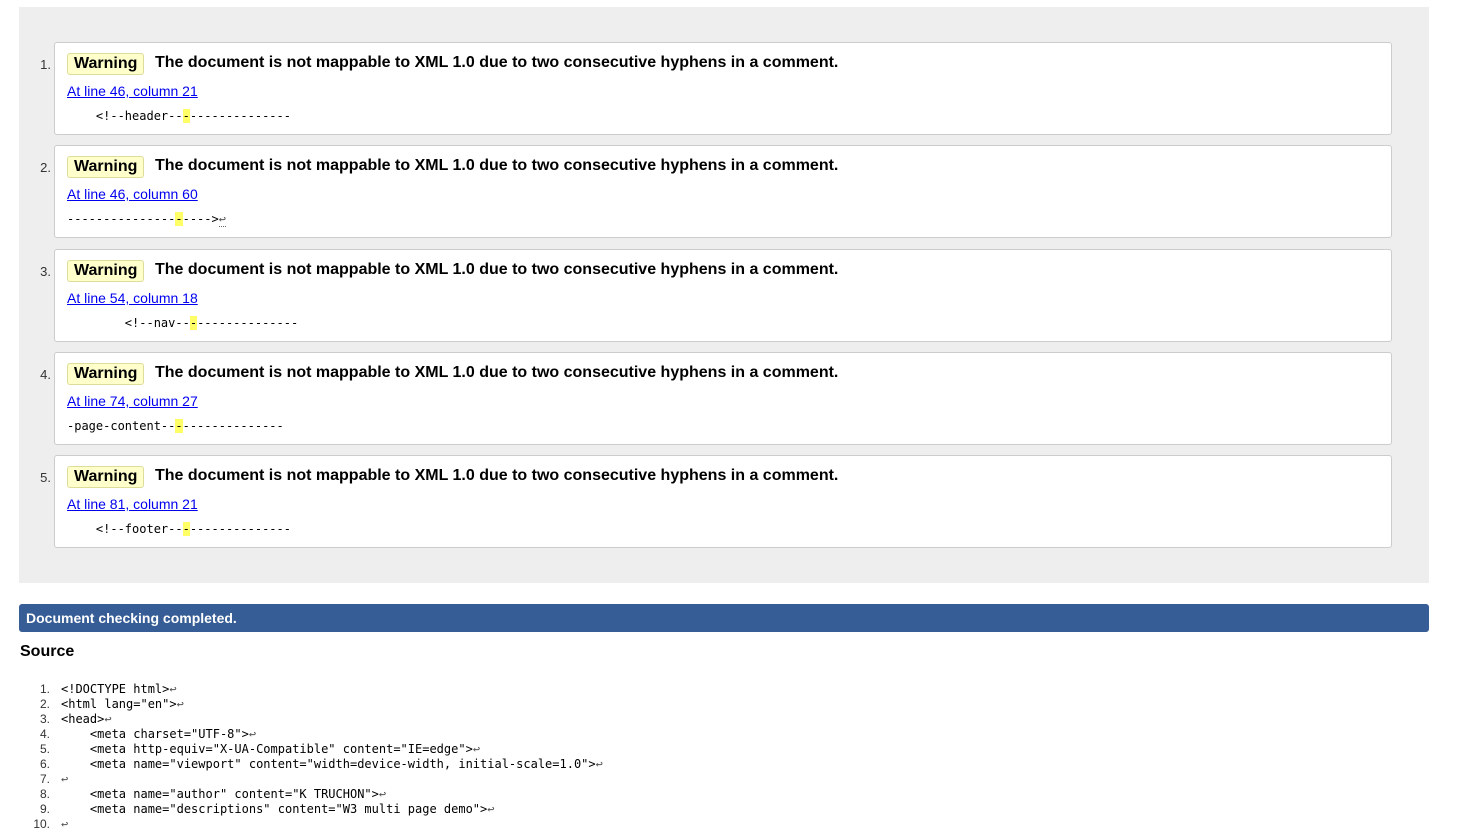 This screenshot has height=833, width=1469. What do you see at coordinates (45, 477) in the screenshot?
I see `message-number: 5.` at bounding box center [45, 477].